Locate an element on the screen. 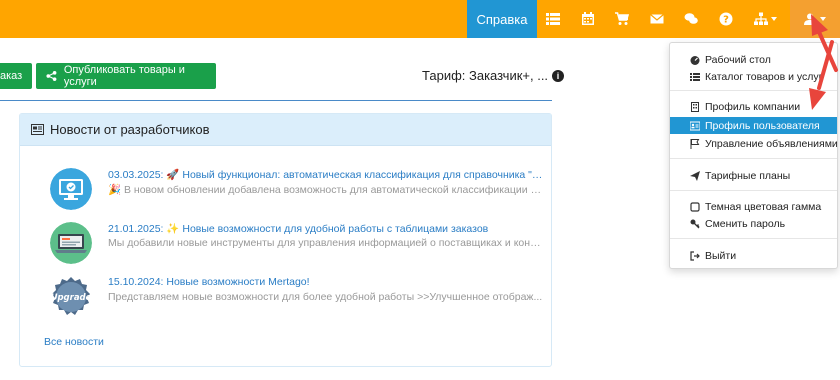 The image size is (840, 380). publish-goods-button: Опубликовать товары и услуги is located at coordinates (126, 76).